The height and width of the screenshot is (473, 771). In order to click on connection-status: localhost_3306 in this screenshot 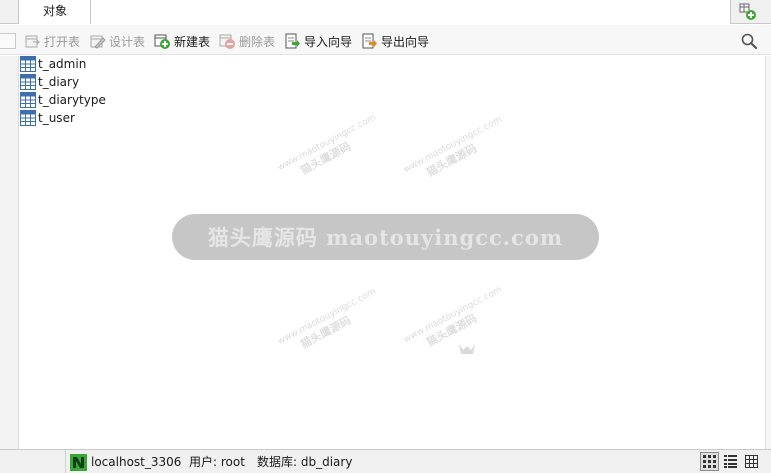, I will do `click(125, 462)`.